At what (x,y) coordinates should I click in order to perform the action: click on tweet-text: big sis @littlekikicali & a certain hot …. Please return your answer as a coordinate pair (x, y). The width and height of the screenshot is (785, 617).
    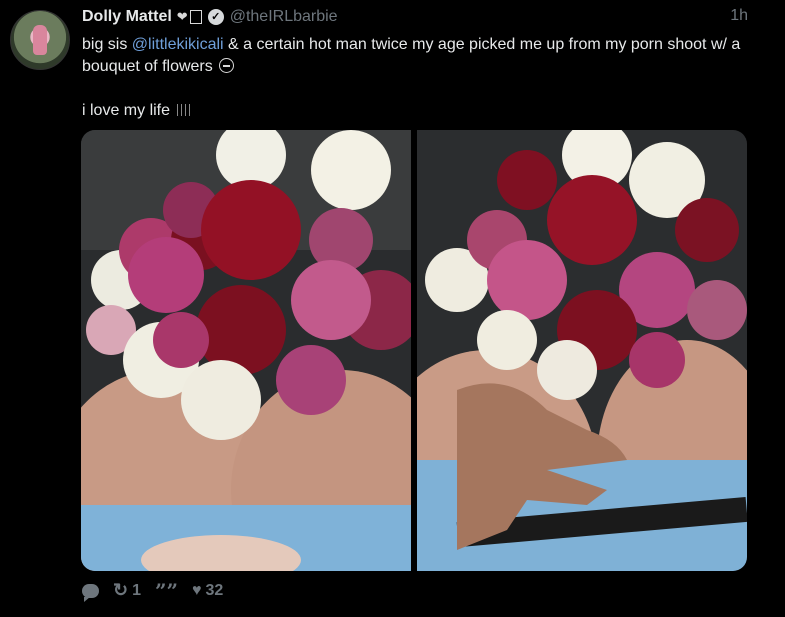
    Looking at the image, I should click on (412, 78).